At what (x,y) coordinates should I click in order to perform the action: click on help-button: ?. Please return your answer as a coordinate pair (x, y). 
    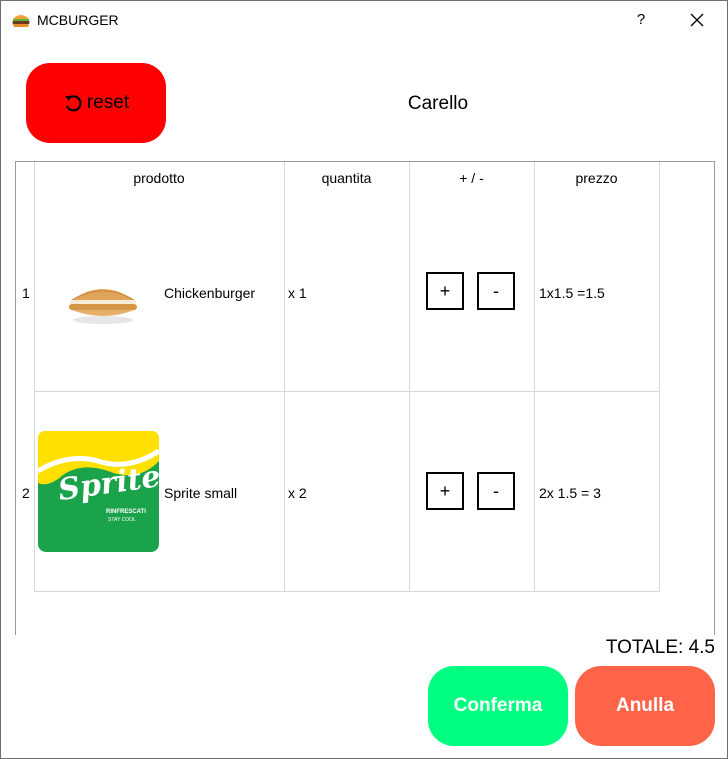
    Looking at the image, I should click on (641, 20).